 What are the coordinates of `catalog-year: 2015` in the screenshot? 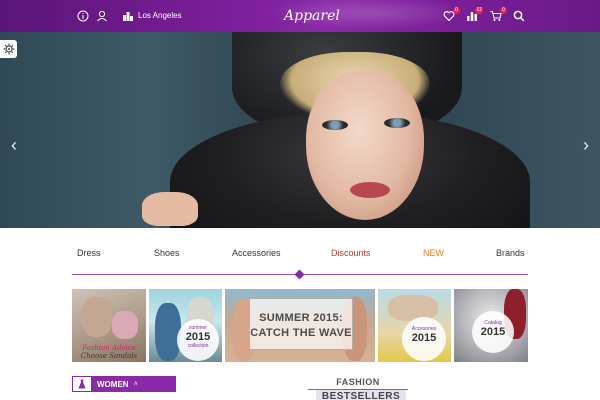 It's located at (493, 332).